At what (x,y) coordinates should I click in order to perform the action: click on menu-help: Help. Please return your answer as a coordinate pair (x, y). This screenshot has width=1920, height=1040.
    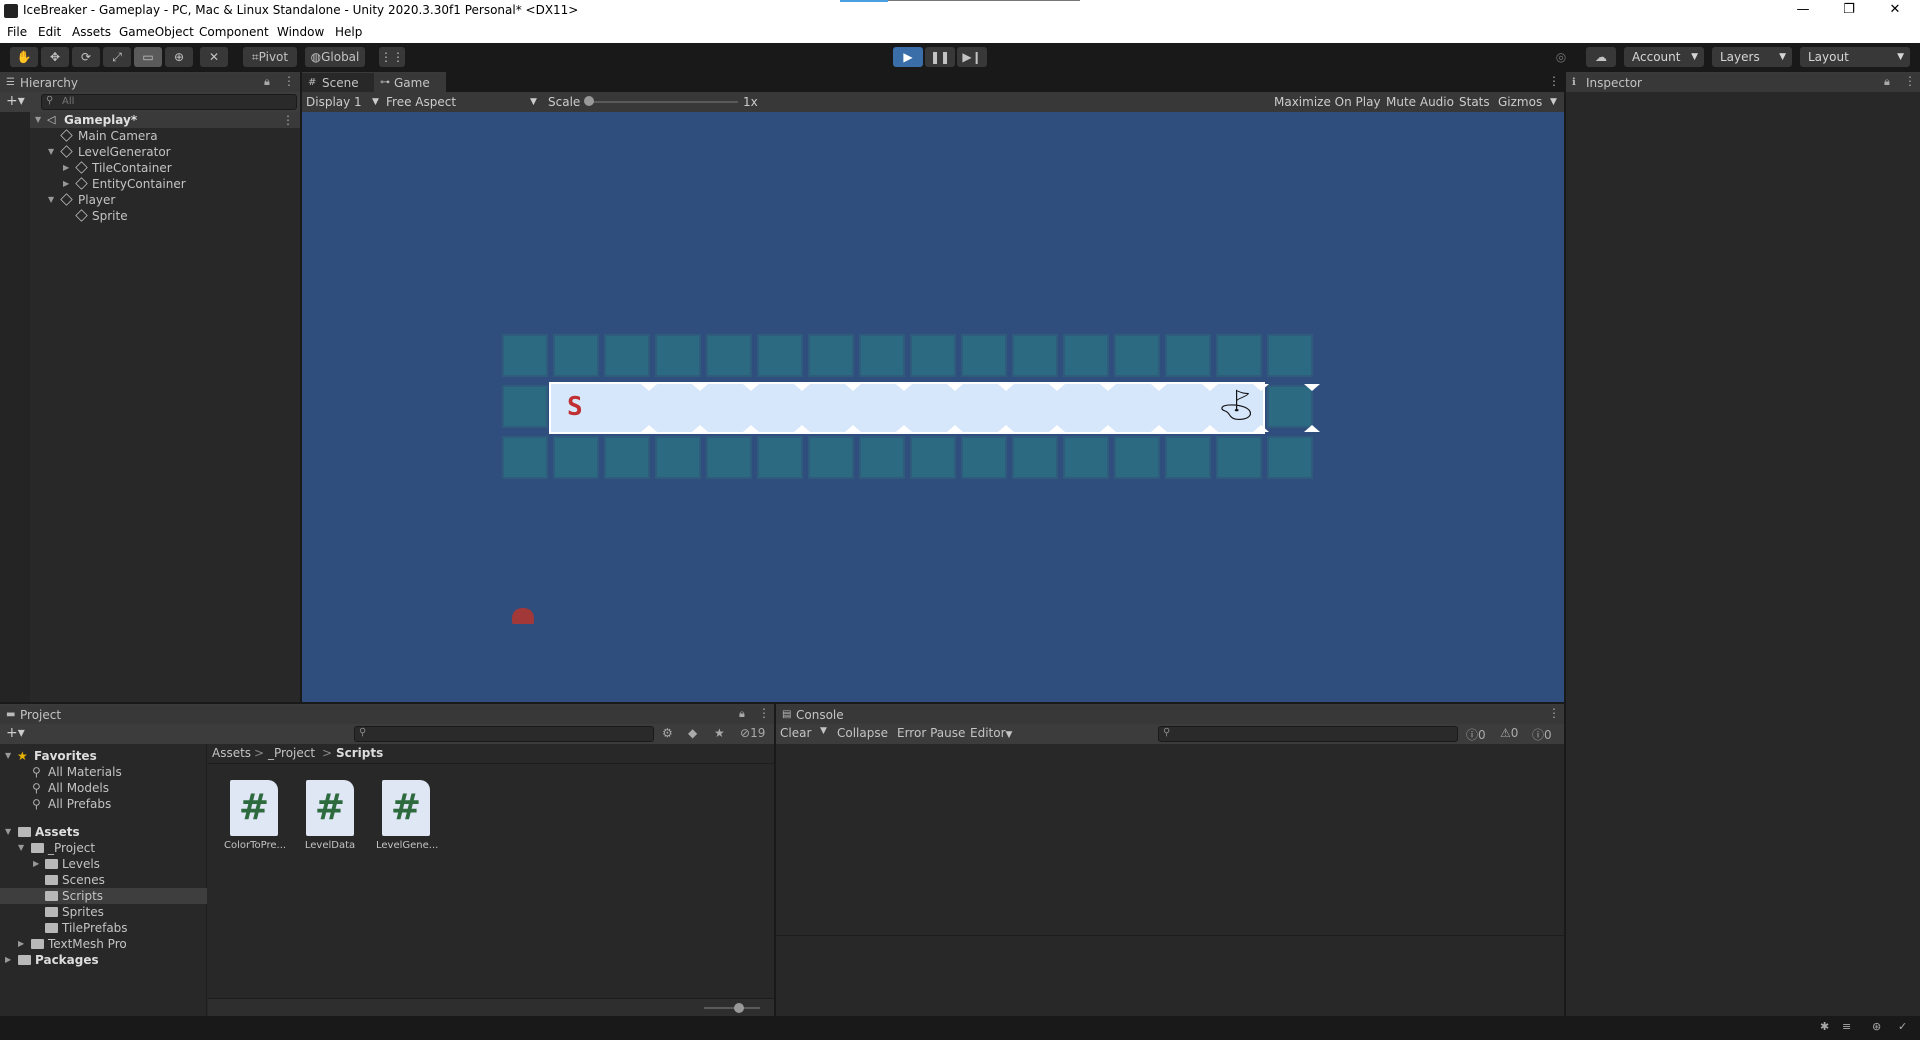
    Looking at the image, I should click on (348, 32).